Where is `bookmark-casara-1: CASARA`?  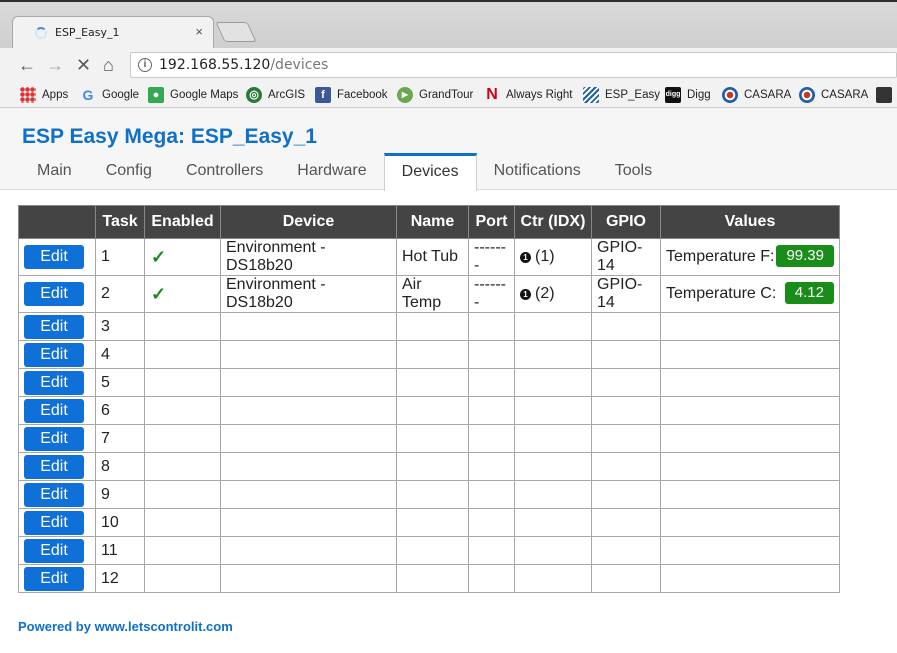 bookmark-casara-1: CASARA is located at coordinates (756, 95).